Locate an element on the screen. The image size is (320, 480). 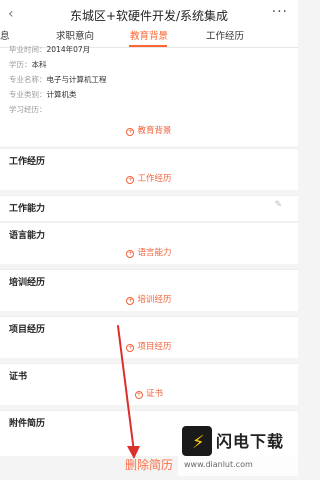
field-value: 2014年07月 is located at coordinates (68, 49).